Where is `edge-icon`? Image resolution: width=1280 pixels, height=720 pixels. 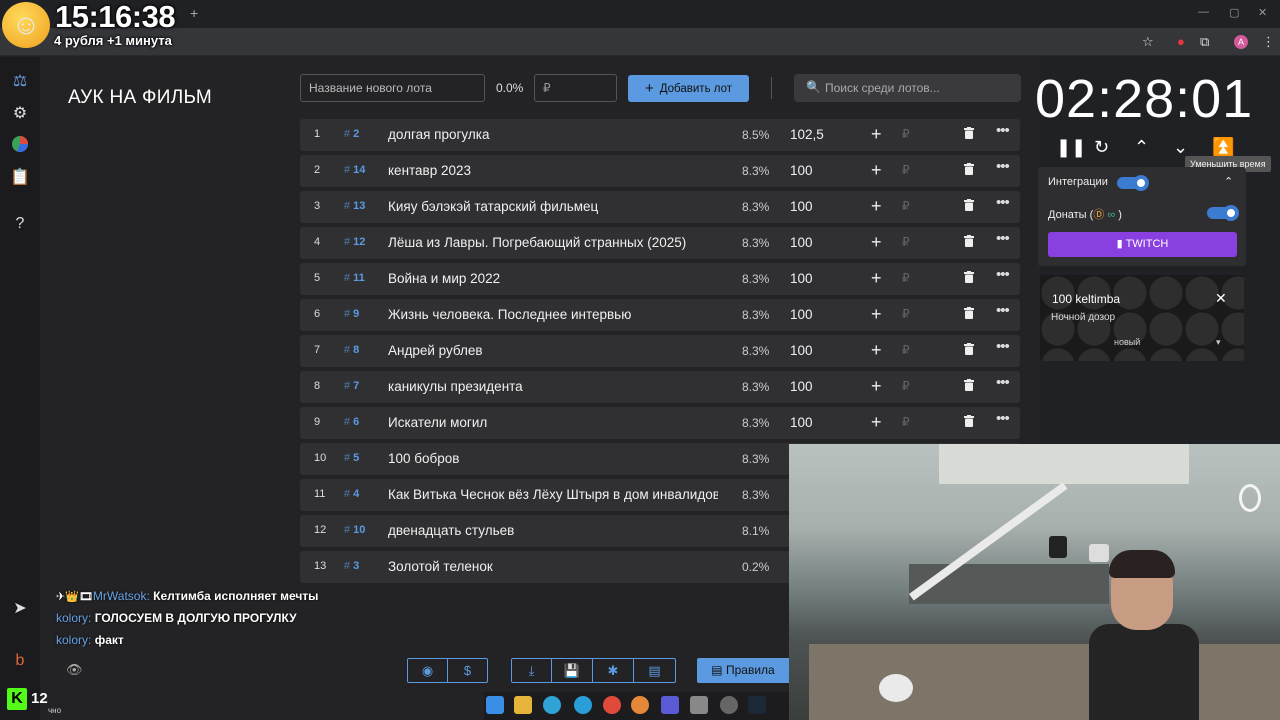
edge-icon is located at coordinates (552, 705).